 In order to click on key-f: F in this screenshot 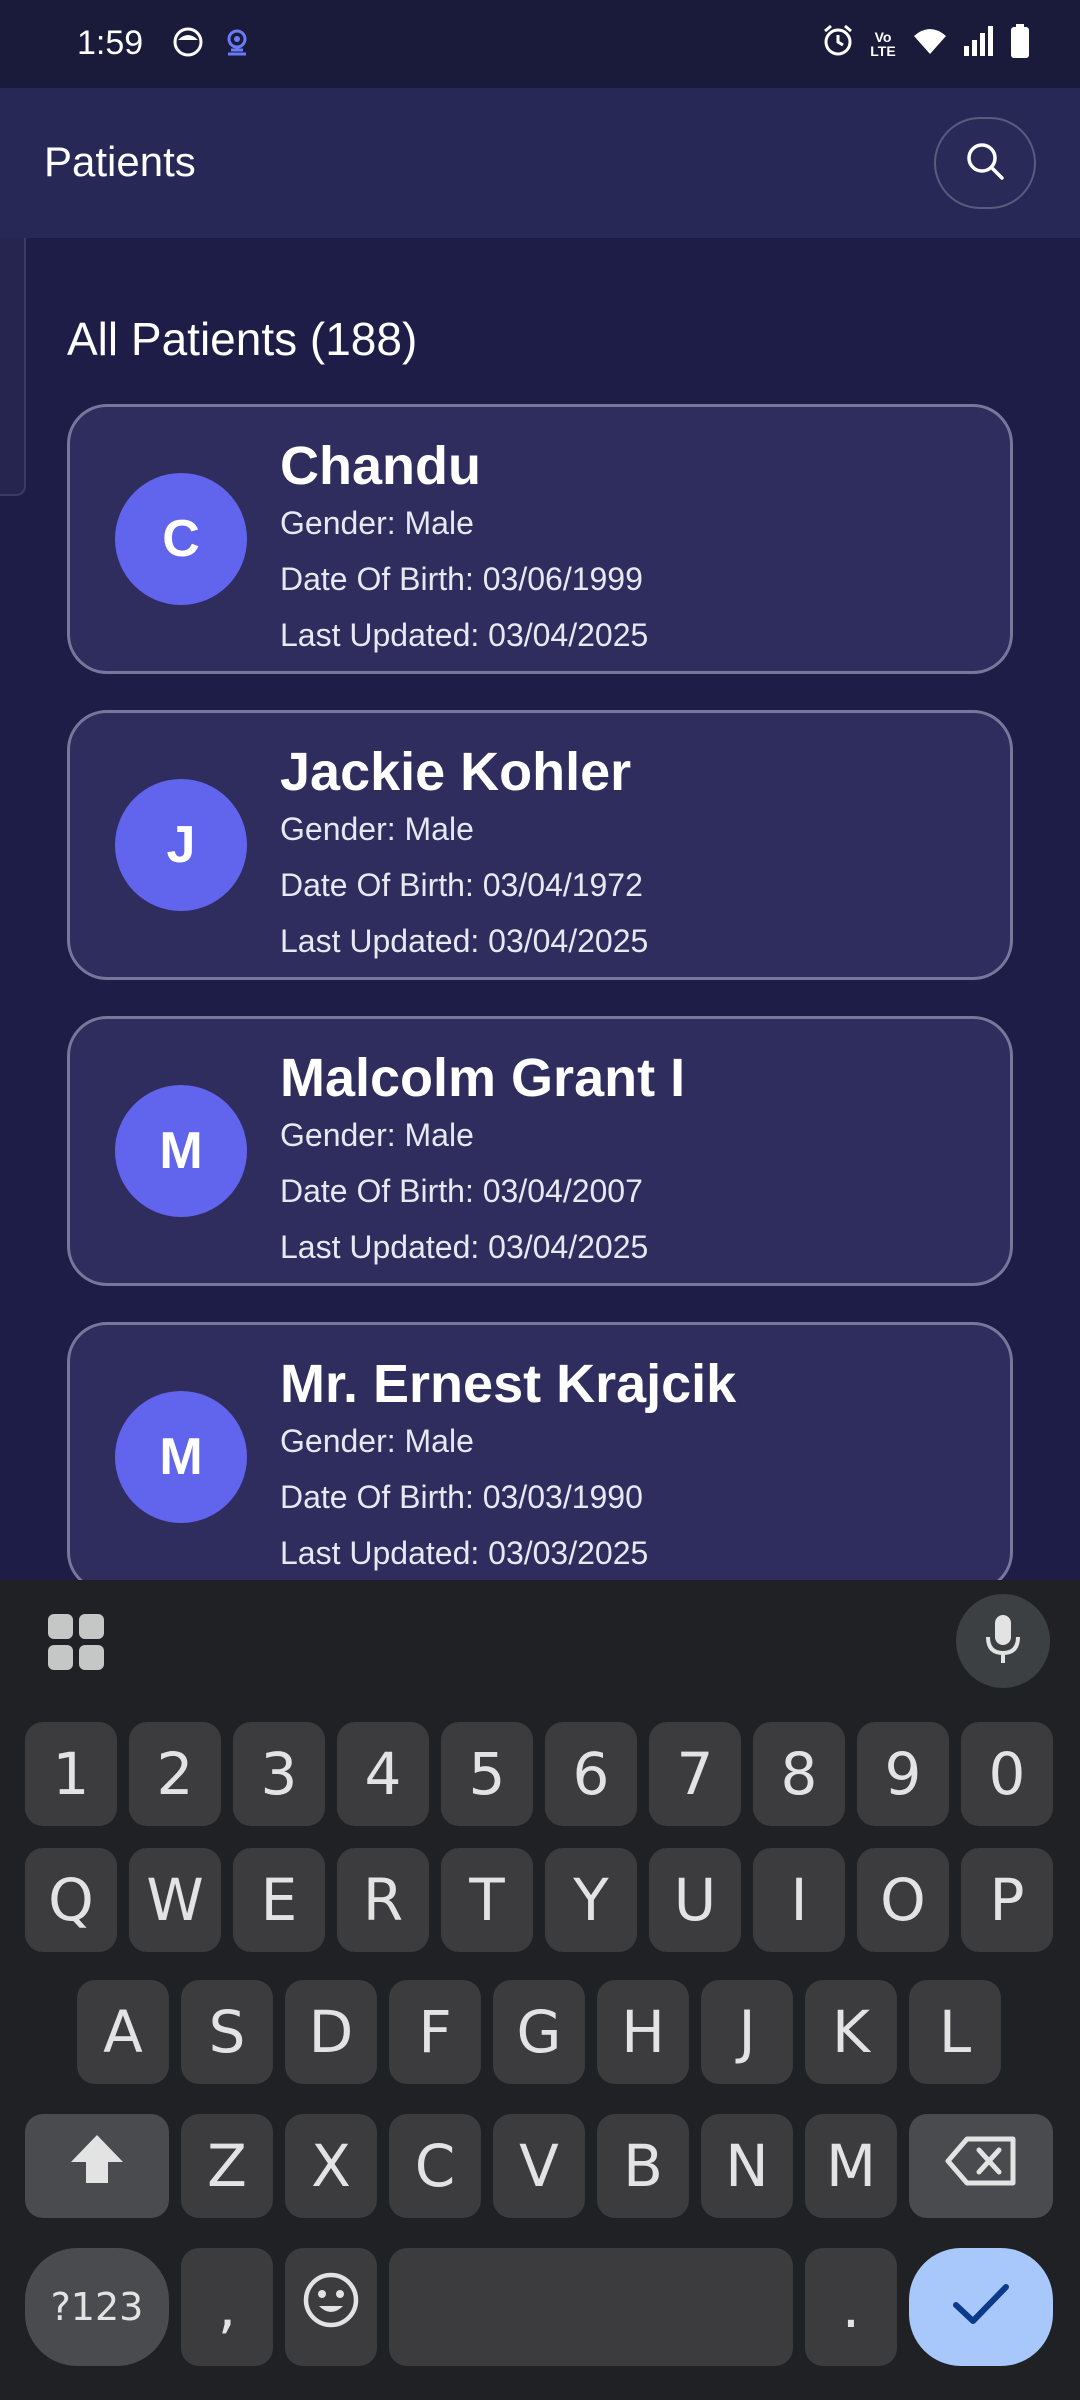, I will do `click(435, 2032)`.